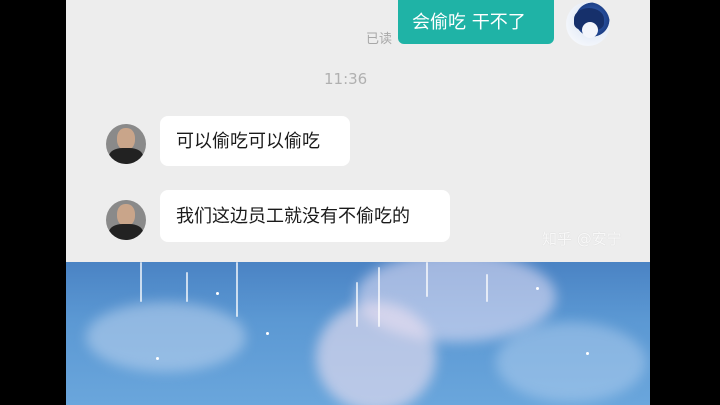 This screenshot has height=405, width=720. What do you see at coordinates (379, 39) in the screenshot?
I see `read-status: 已读` at bounding box center [379, 39].